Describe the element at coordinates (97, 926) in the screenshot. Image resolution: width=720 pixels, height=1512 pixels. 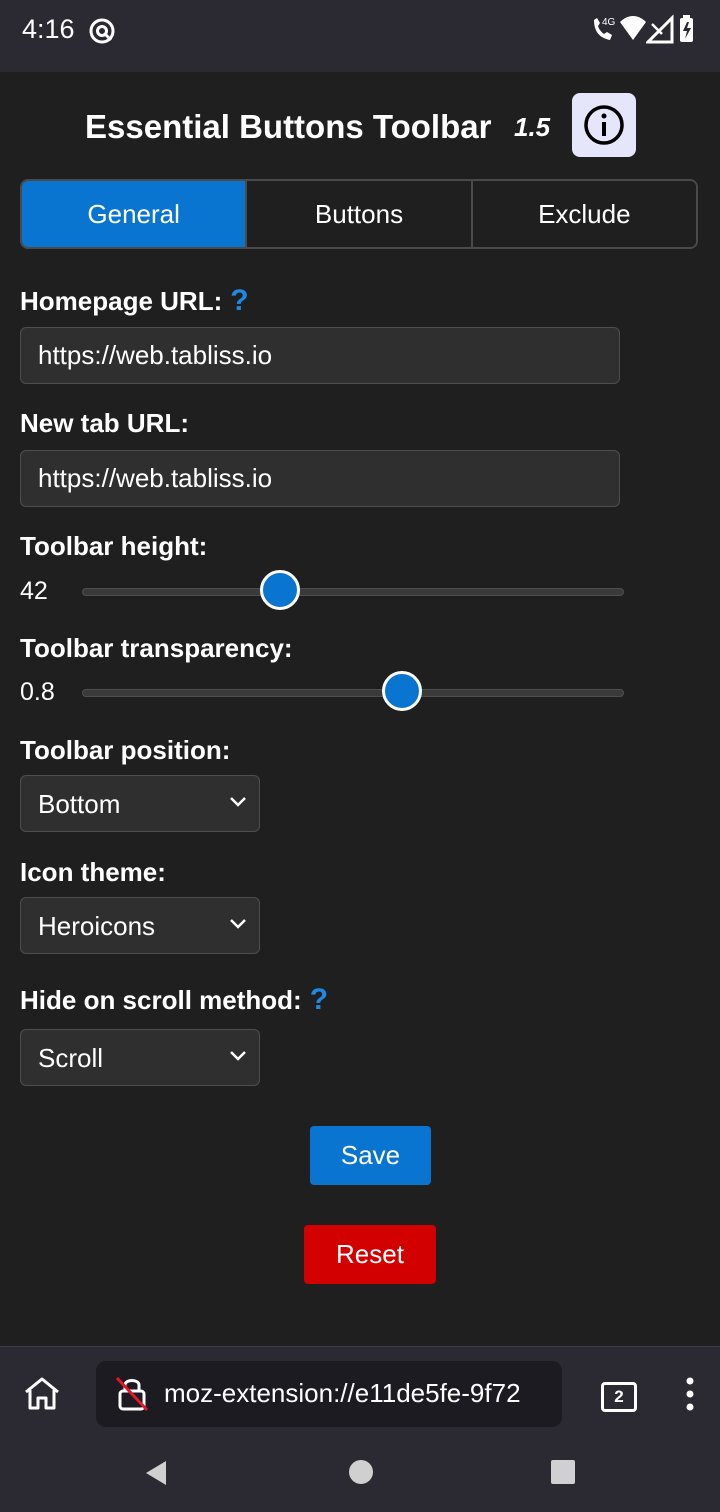
I see `icon-theme-selected: Heroicons` at that location.